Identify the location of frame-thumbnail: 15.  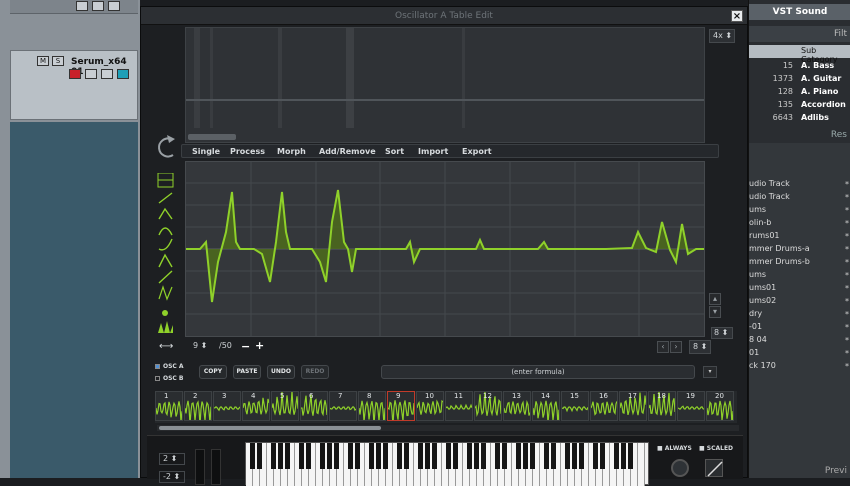
(575, 406).